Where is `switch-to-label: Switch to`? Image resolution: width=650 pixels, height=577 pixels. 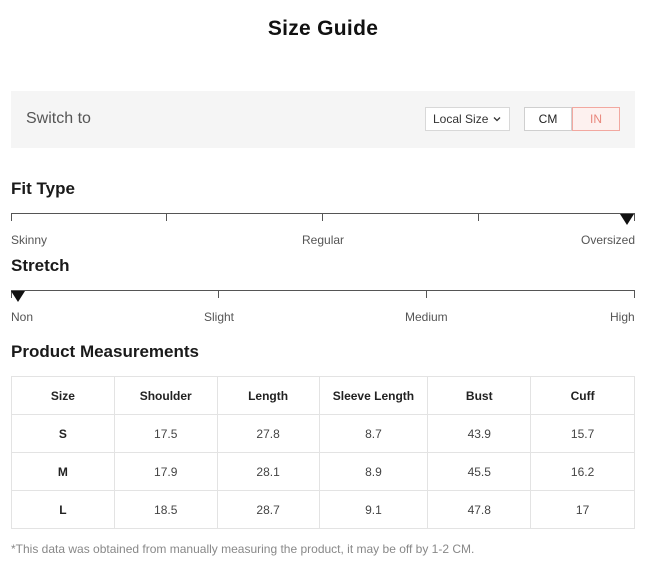
switch-to-label: Switch to is located at coordinates (58, 118).